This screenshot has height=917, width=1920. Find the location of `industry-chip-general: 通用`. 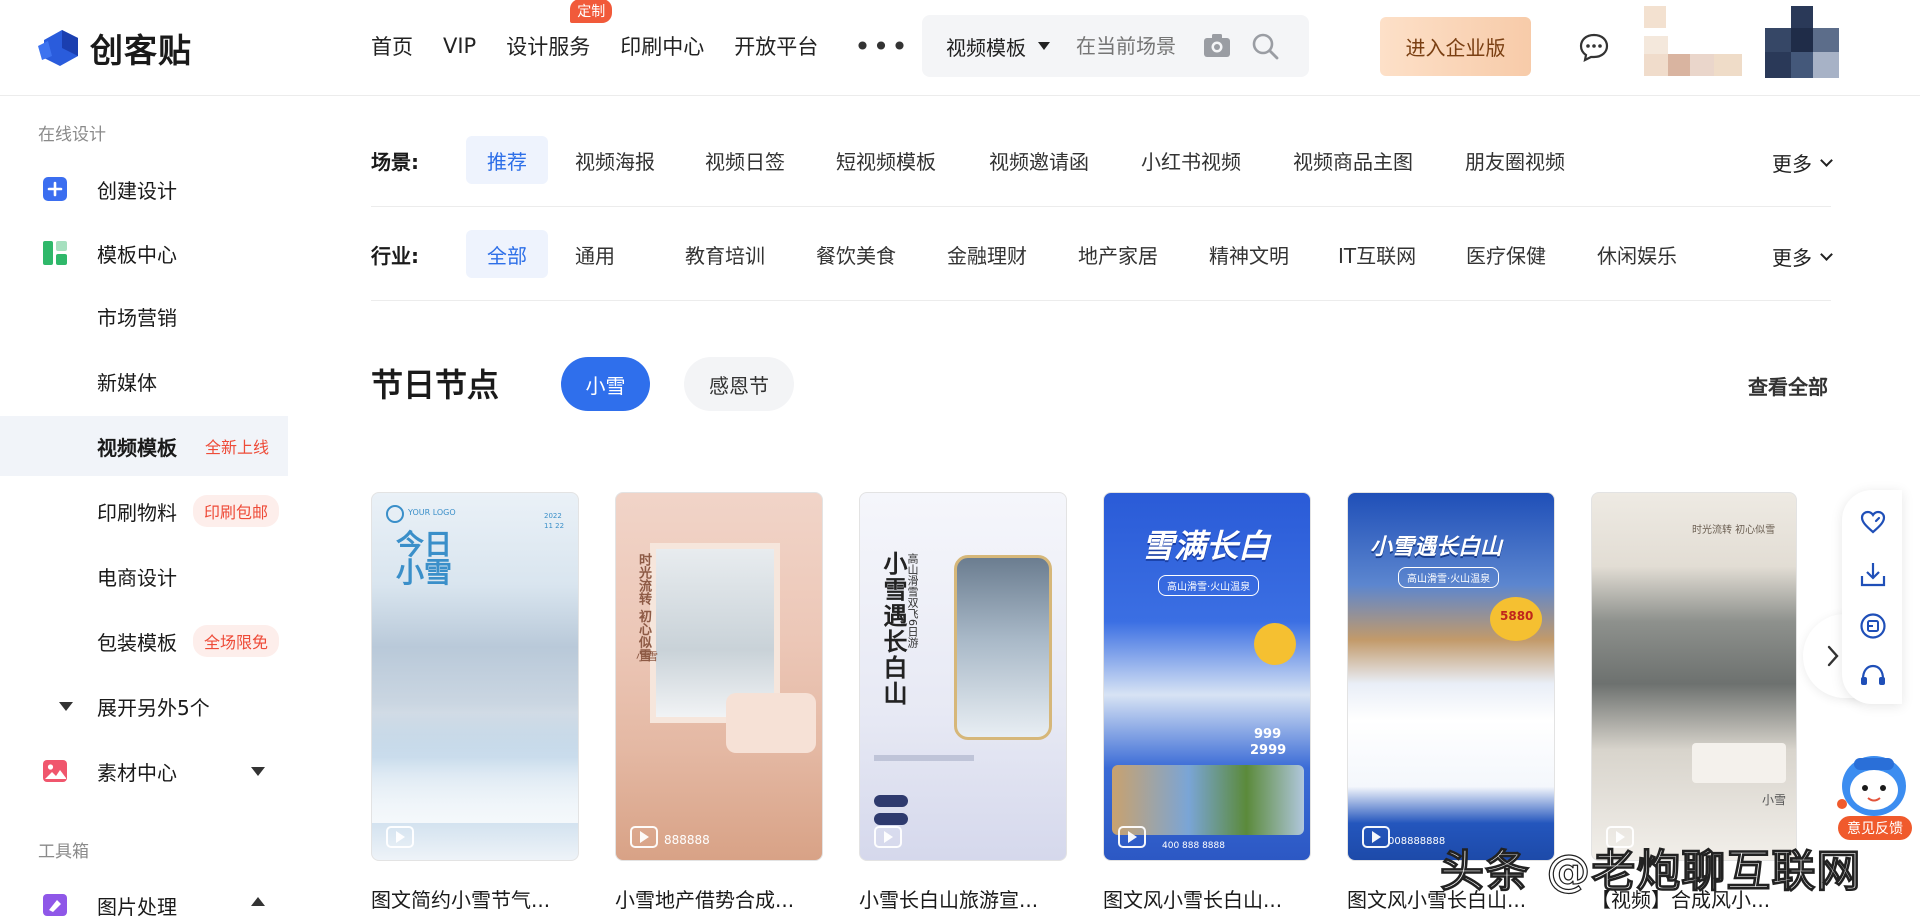

industry-chip-general: 通用 is located at coordinates (595, 254).